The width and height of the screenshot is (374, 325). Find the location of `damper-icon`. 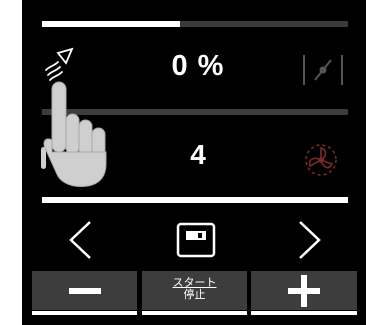

damper-icon is located at coordinates (323, 70).